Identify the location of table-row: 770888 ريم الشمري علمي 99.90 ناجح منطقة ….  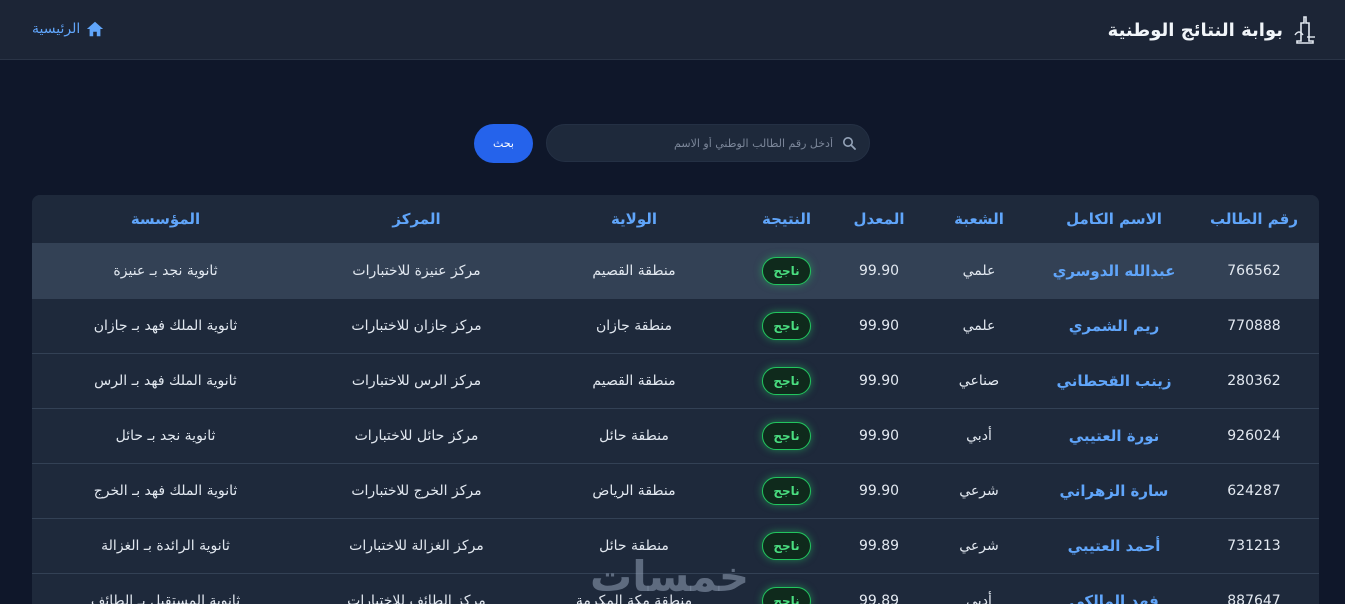
(675, 325).